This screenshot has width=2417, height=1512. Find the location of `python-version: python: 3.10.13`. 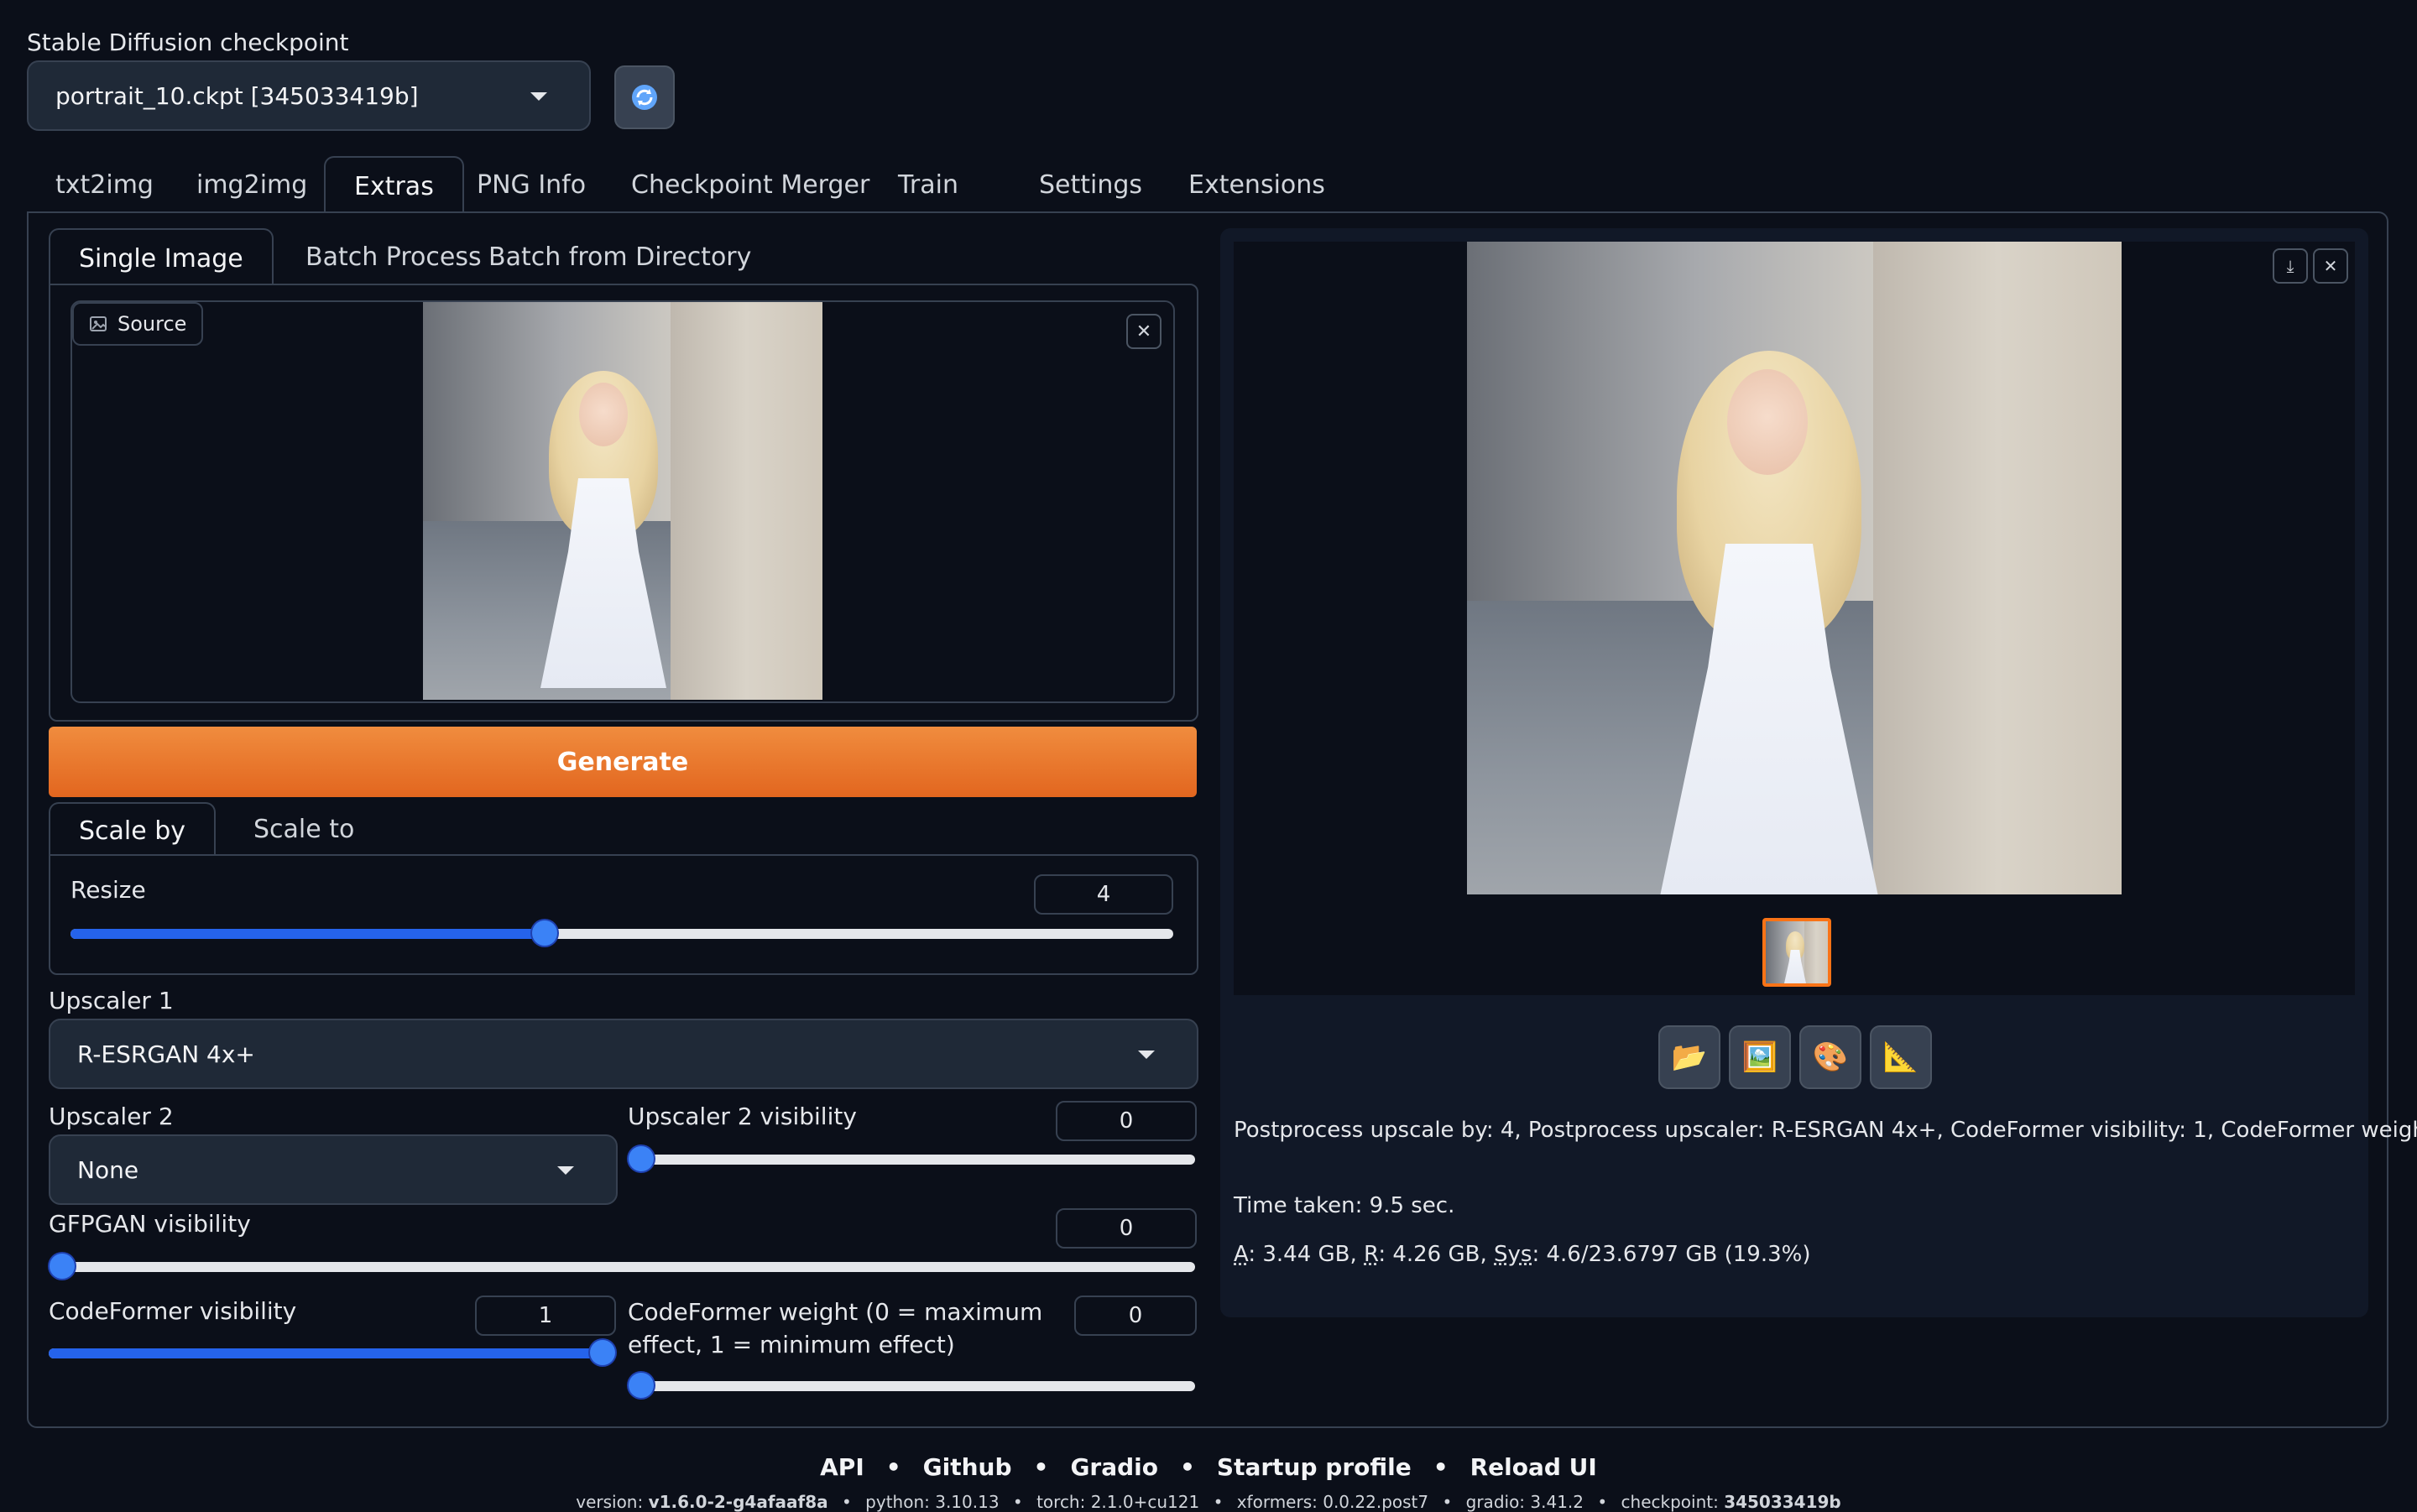

python-version: python: 3.10.13 is located at coordinates (932, 1502).